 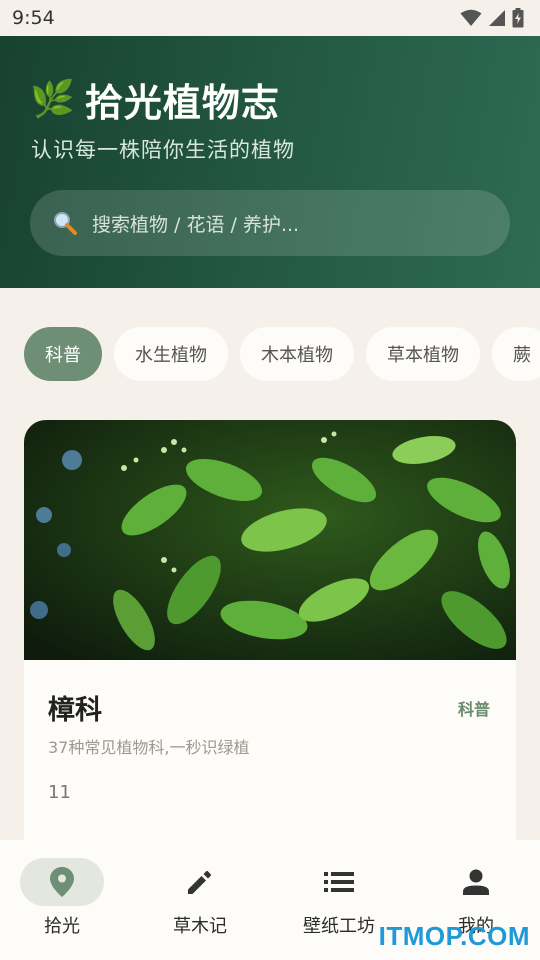 What do you see at coordinates (473, 709) in the screenshot?
I see `card-category-badge: 科普` at bounding box center [473, 709].